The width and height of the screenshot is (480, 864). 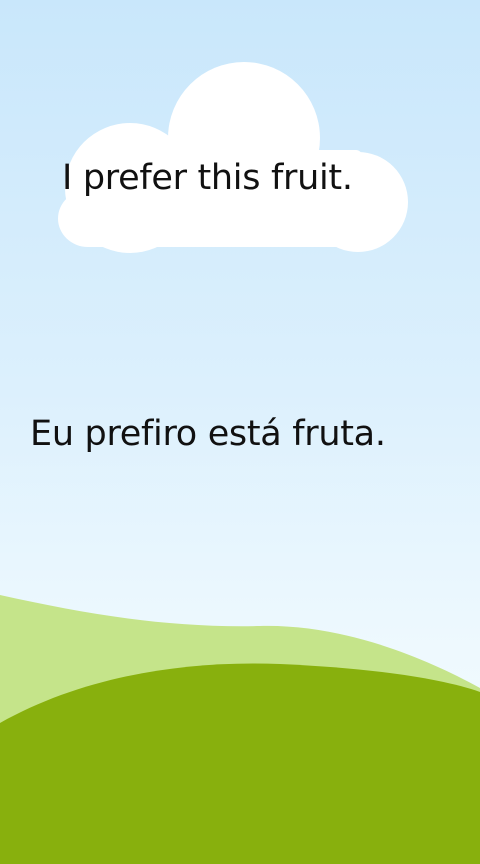 I want to click on portuguese-sentence: Eu prefiro está fruta., so click(x=208, y=434).